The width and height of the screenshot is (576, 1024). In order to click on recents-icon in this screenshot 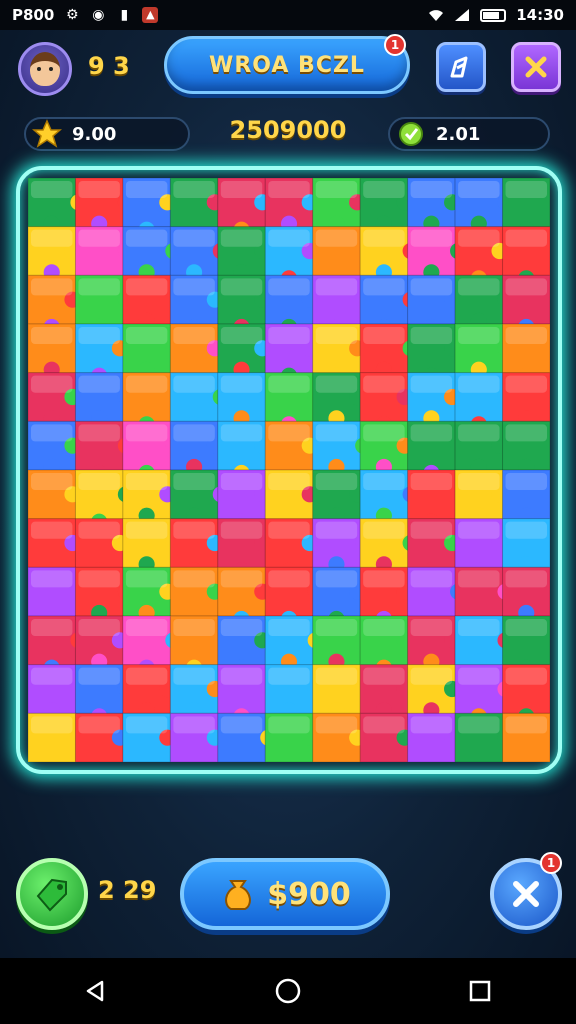, I will do `click(480, 991)`.